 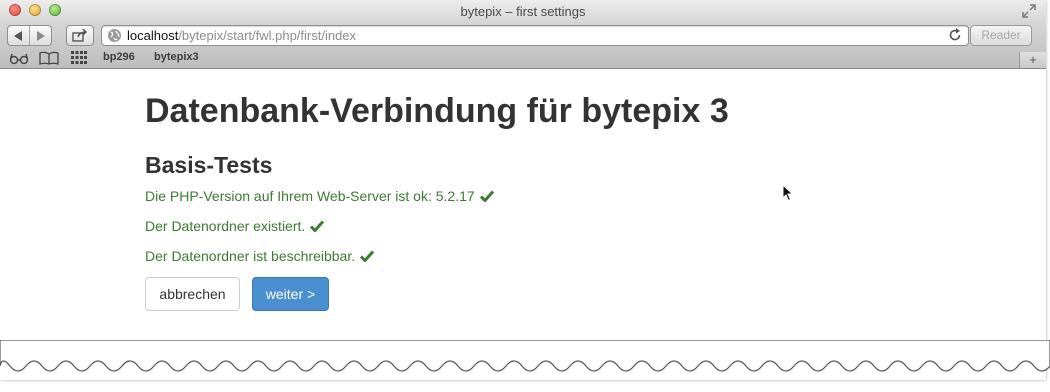 I want to click on reader-button: Reader, so click(x=1001, y=35).